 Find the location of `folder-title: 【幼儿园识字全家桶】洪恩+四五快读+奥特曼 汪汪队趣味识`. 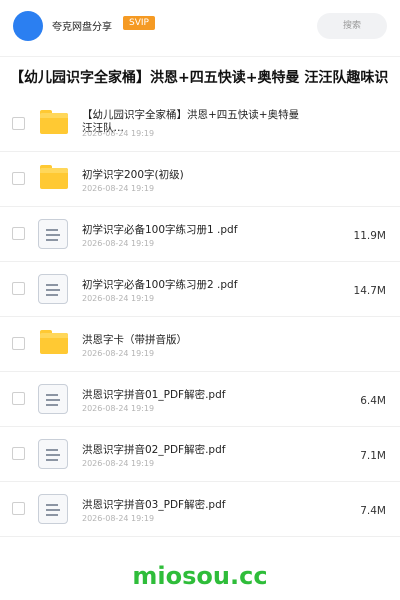

folder-title: 【幼儿园识字全家桶】洪恩+四五快读+奥特曼 汪汪队趣味识 is located at coordinates (199, 78).